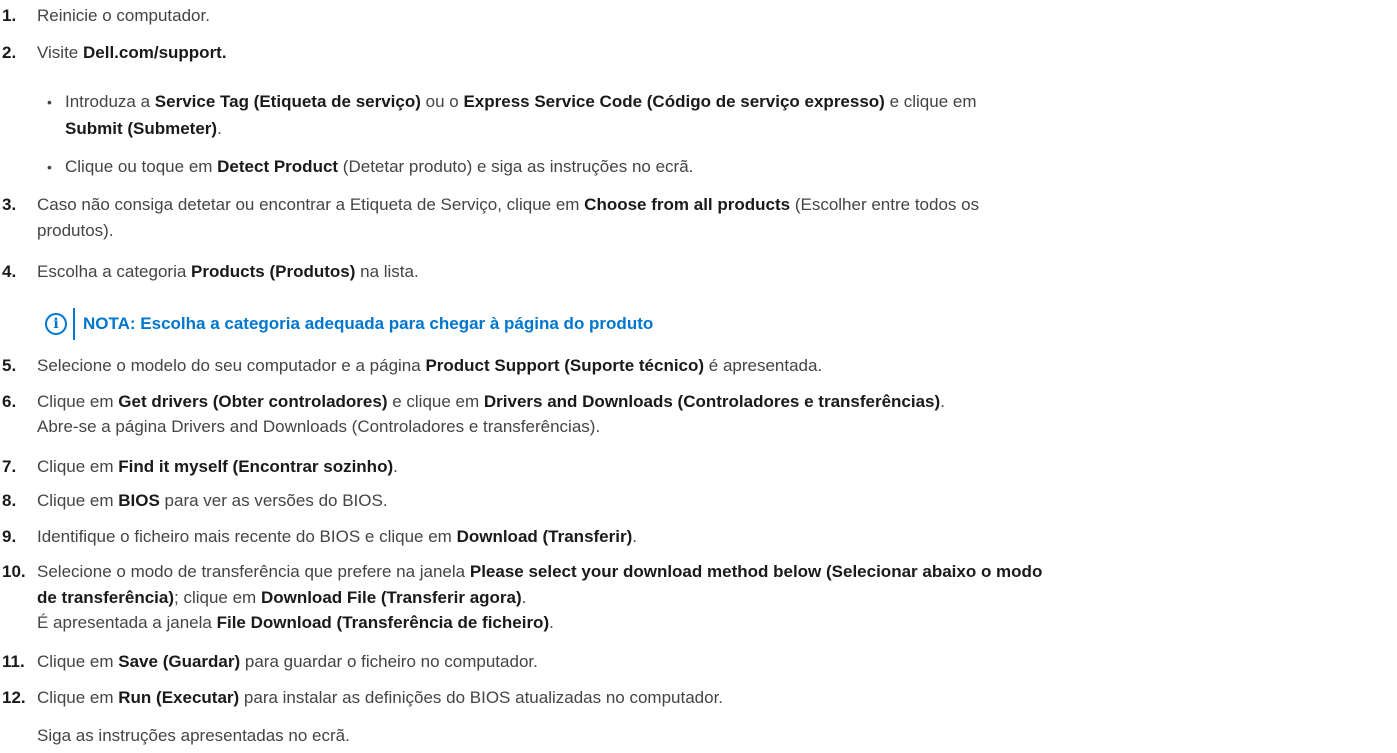  I want to click on step-number: 5., so click(9, 365).